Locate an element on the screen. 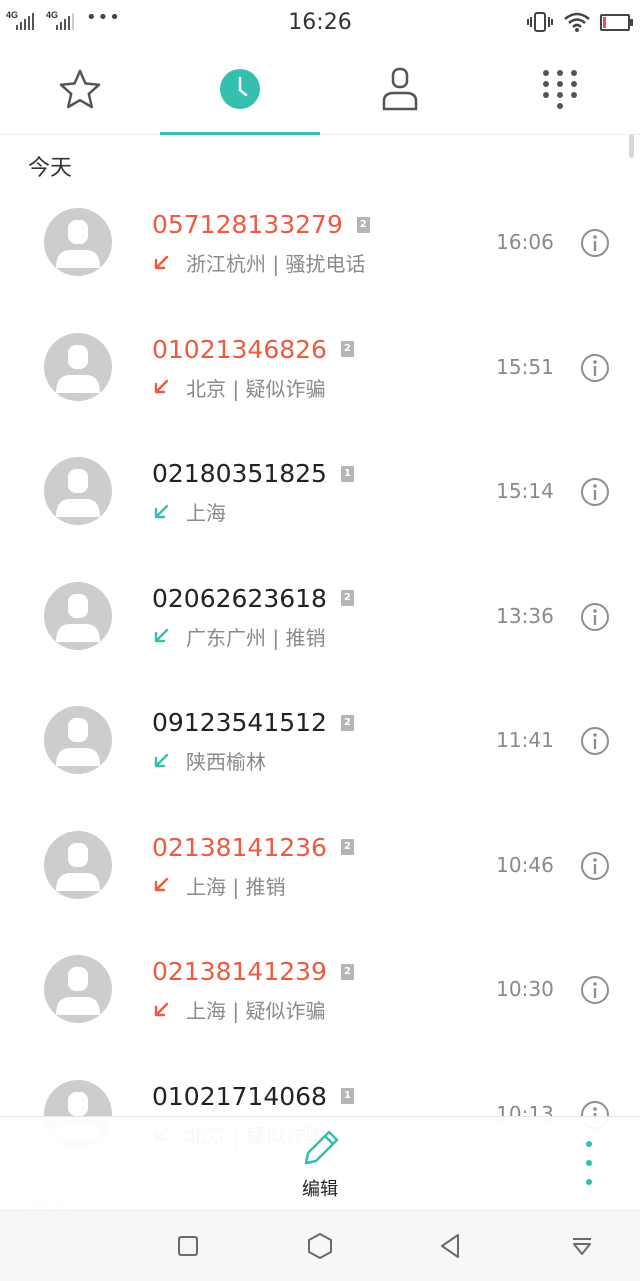  call-time: 15:51 is located at coordinates (525, 366).